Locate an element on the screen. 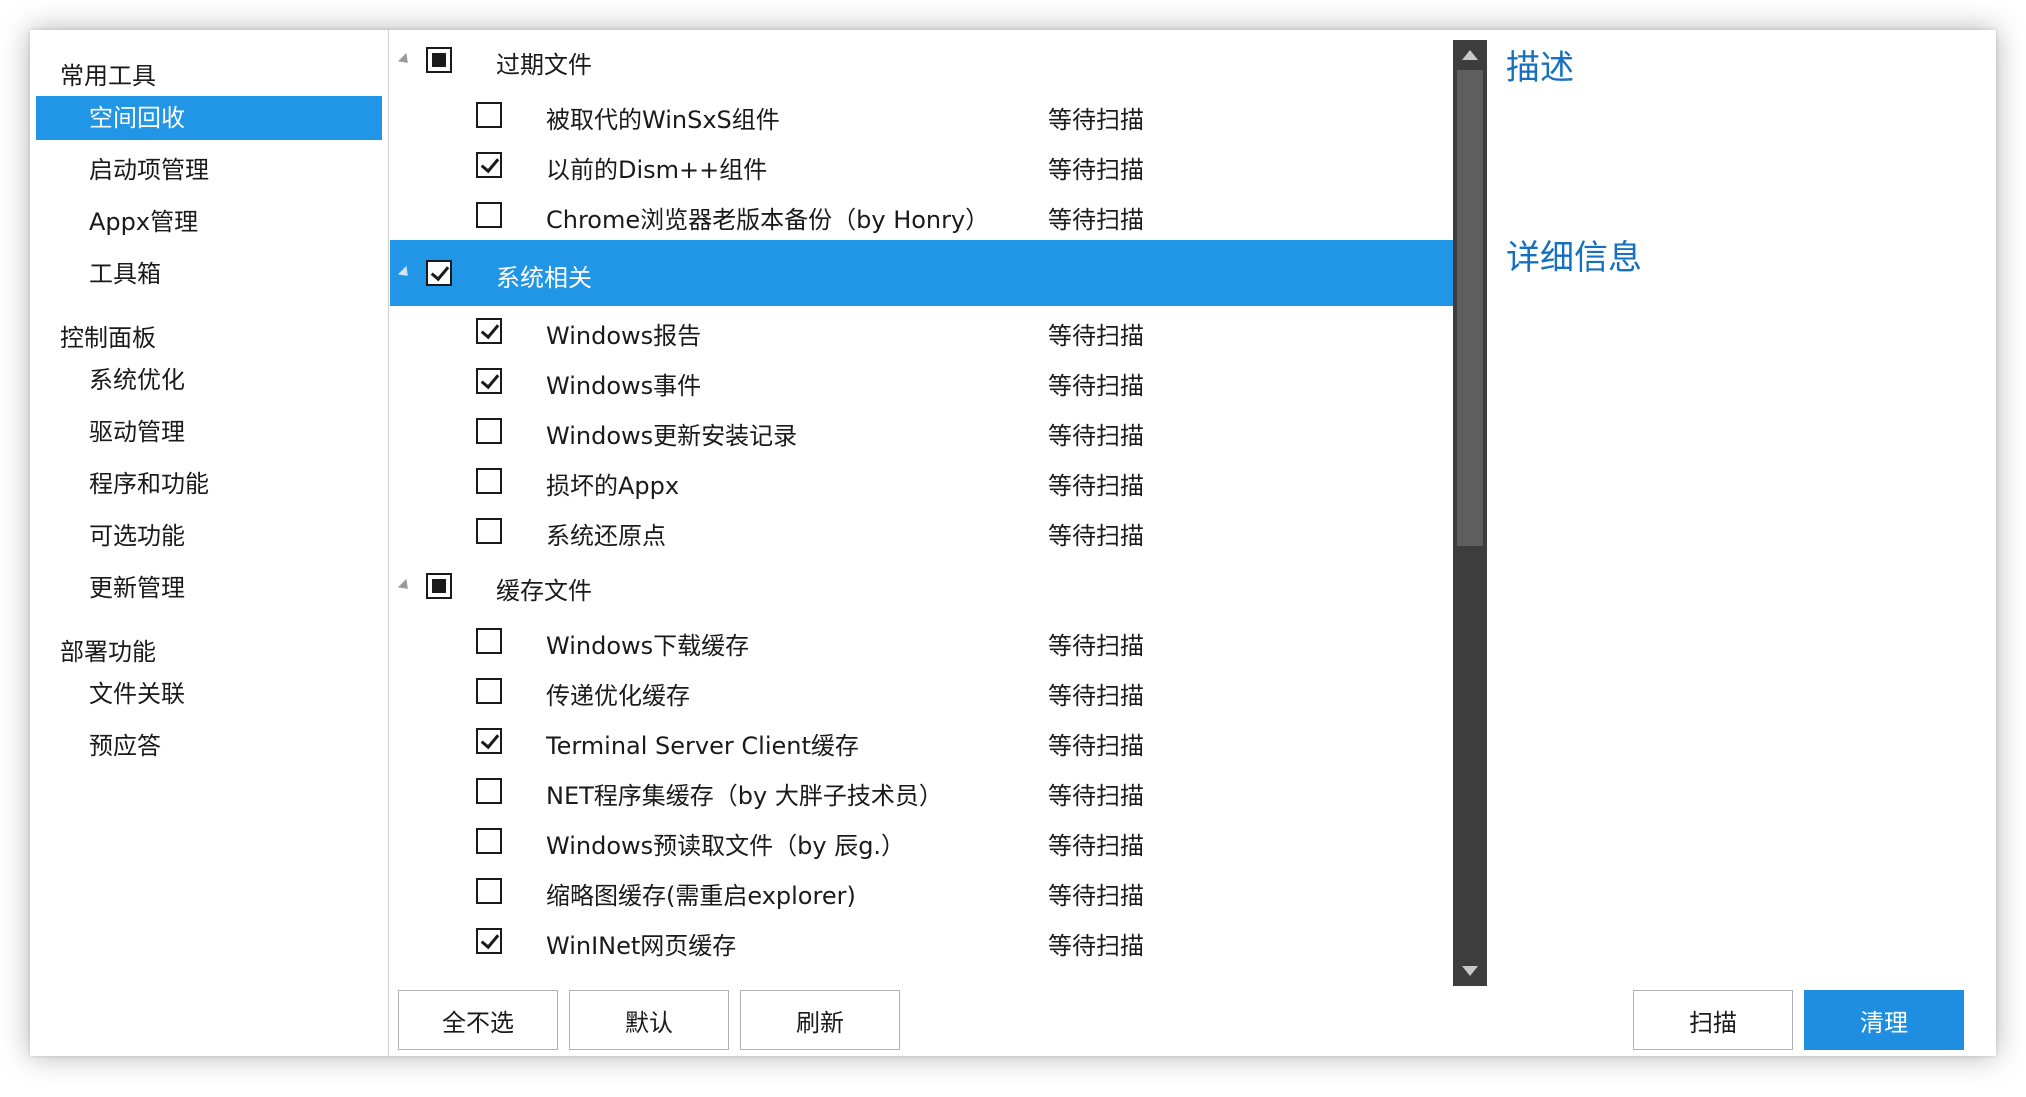 This screenshot has height=1097, width=2026. item-label: Windows下载缓存 is located at coordinates (648, 646).